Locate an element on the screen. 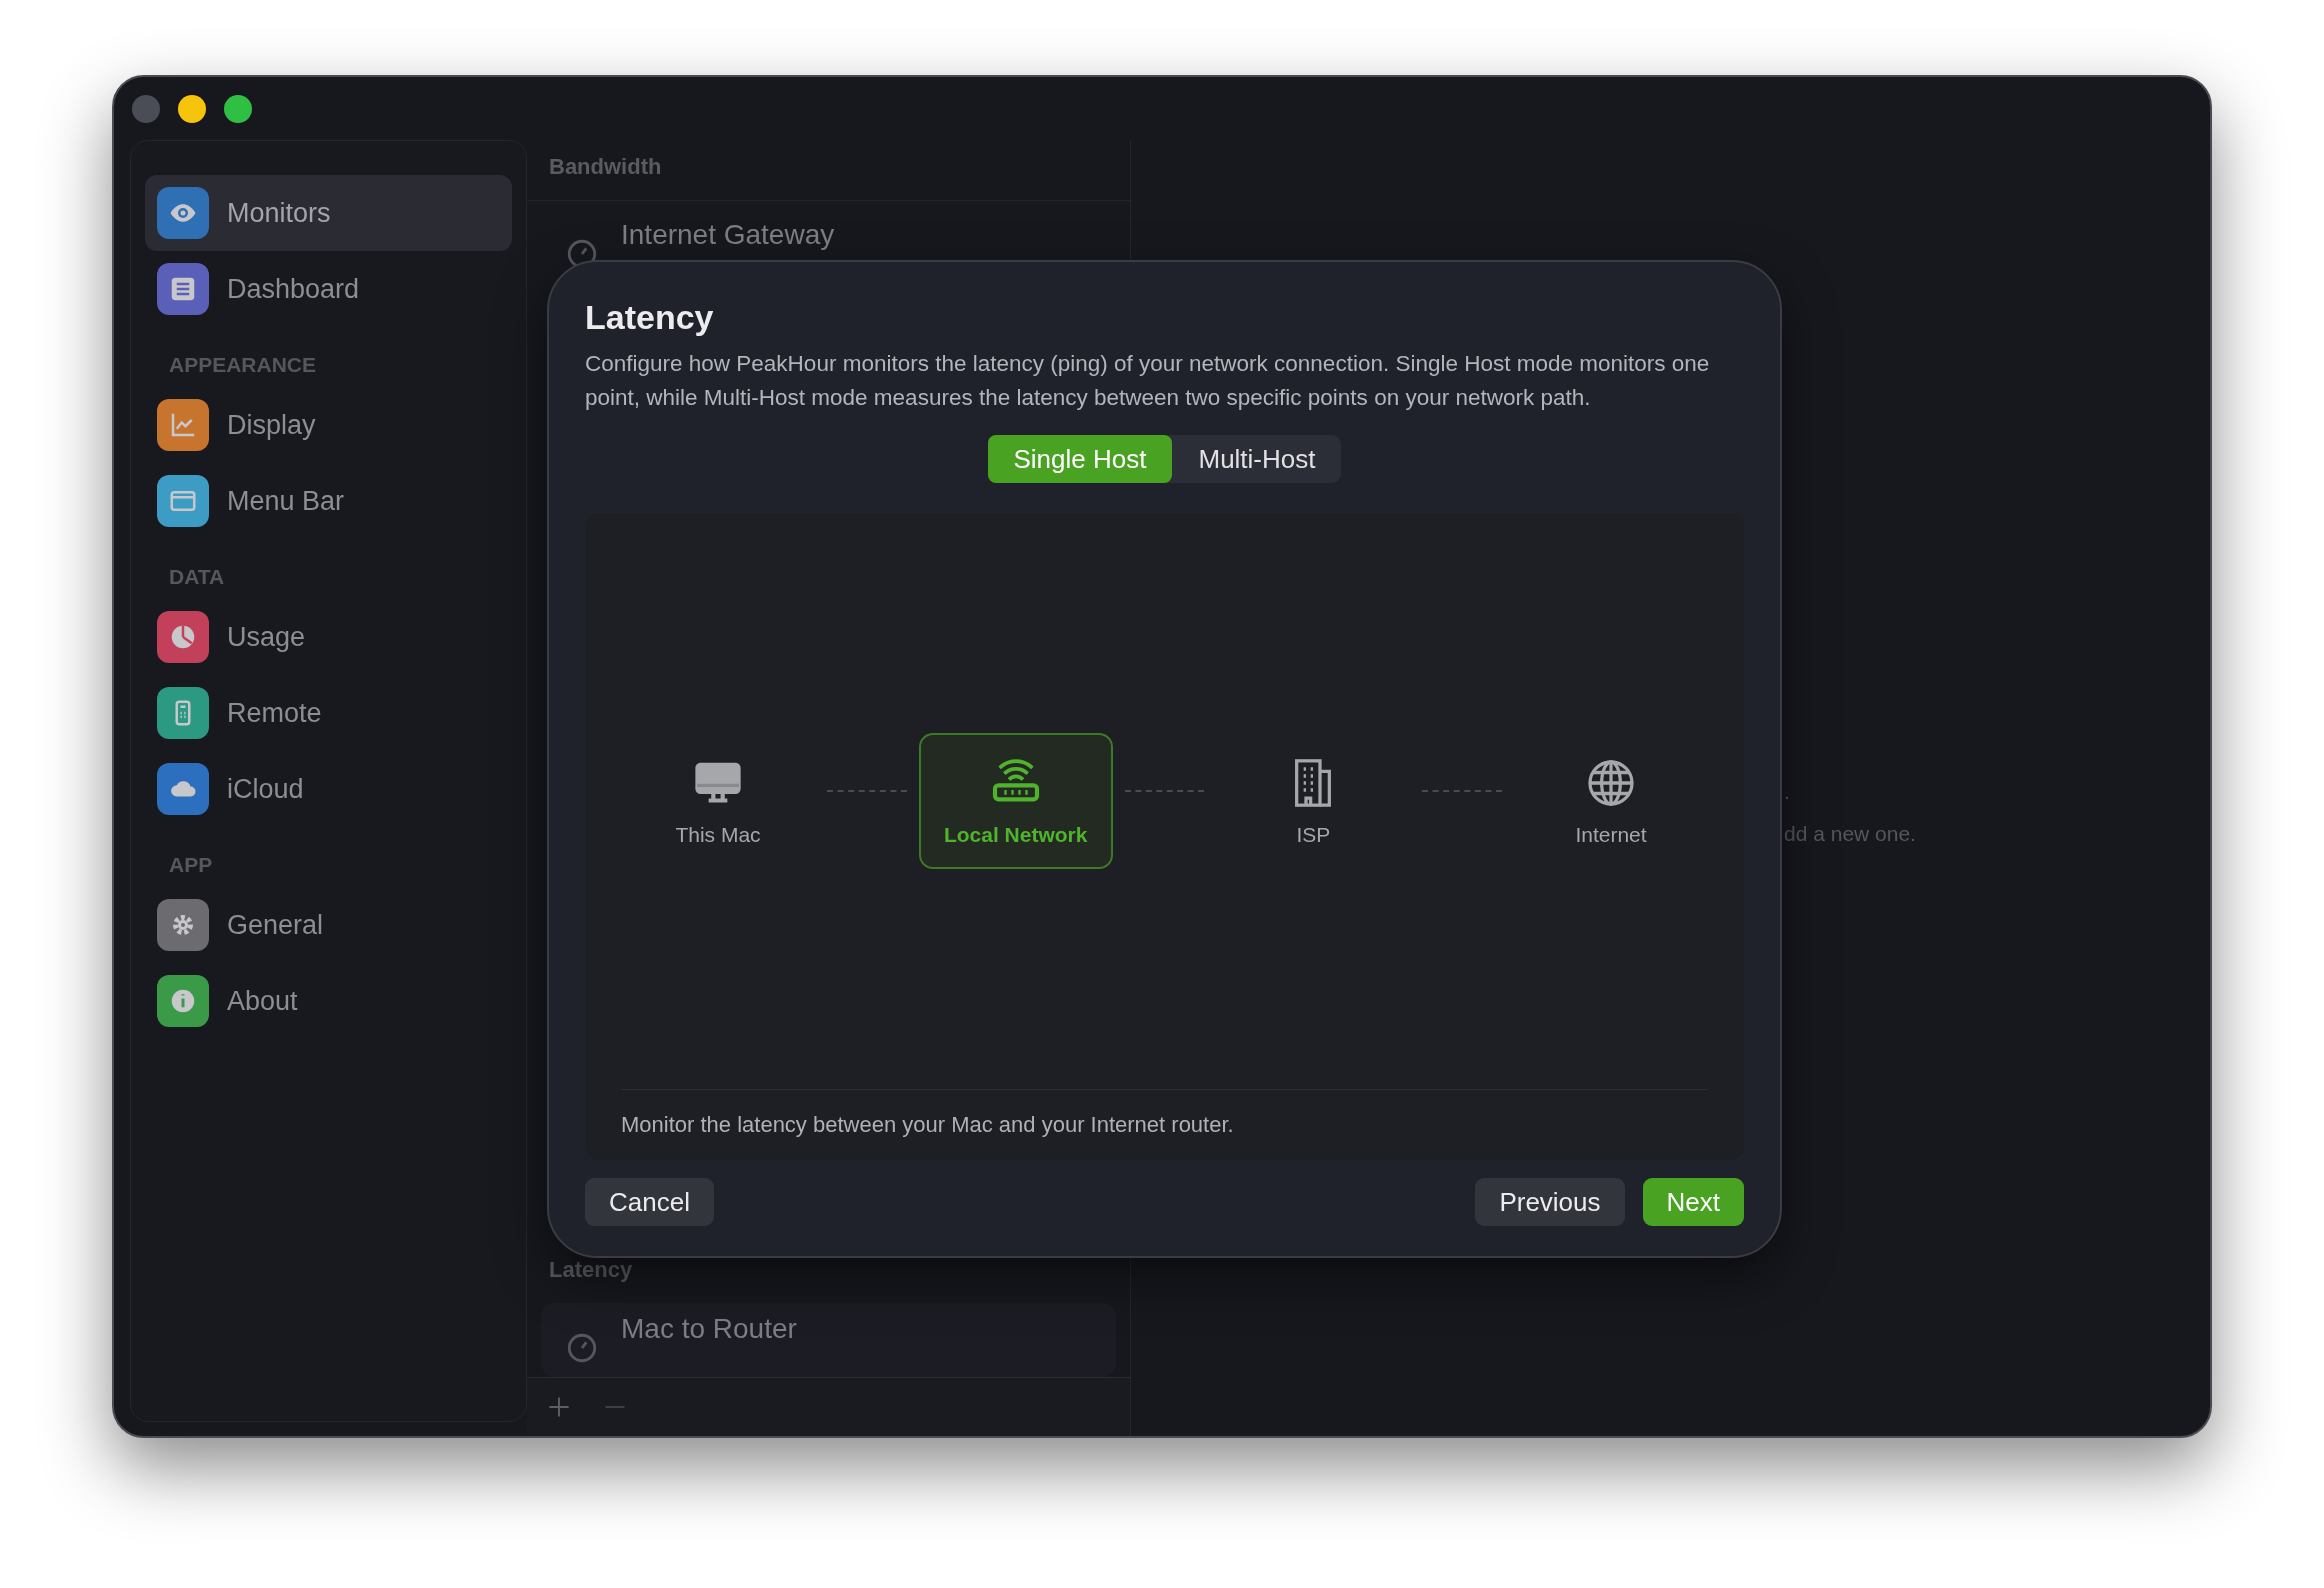 This screenshot has width=2324, height=1588. mode-tab: Multi-Host is located at coordinates (1257, 459).